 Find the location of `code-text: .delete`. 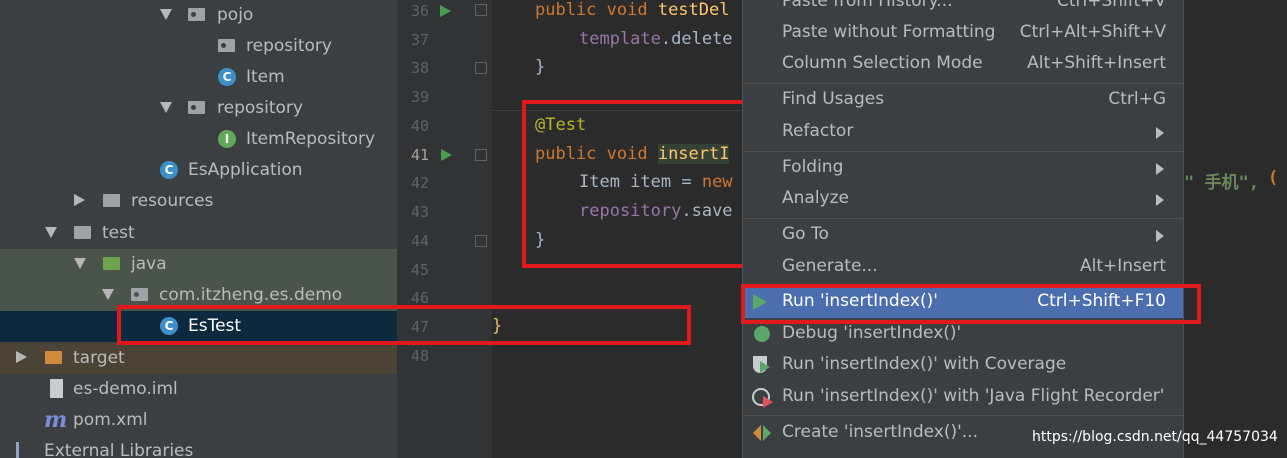

code-text: .delete is located at coordinates (696, 39).